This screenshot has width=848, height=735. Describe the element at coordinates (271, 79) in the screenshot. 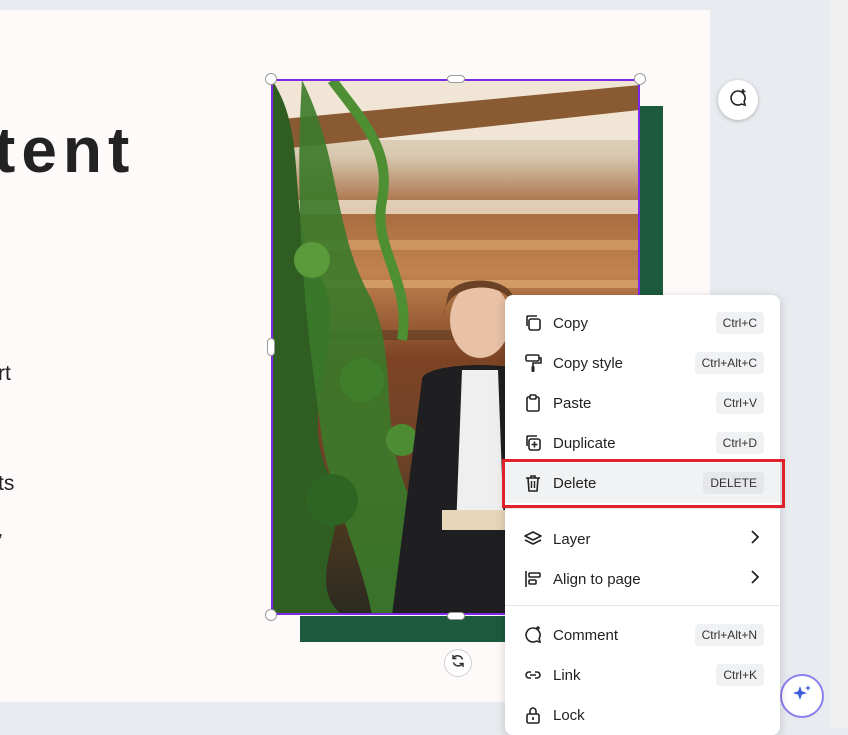

I see `resize-handle-top-left` at that location.